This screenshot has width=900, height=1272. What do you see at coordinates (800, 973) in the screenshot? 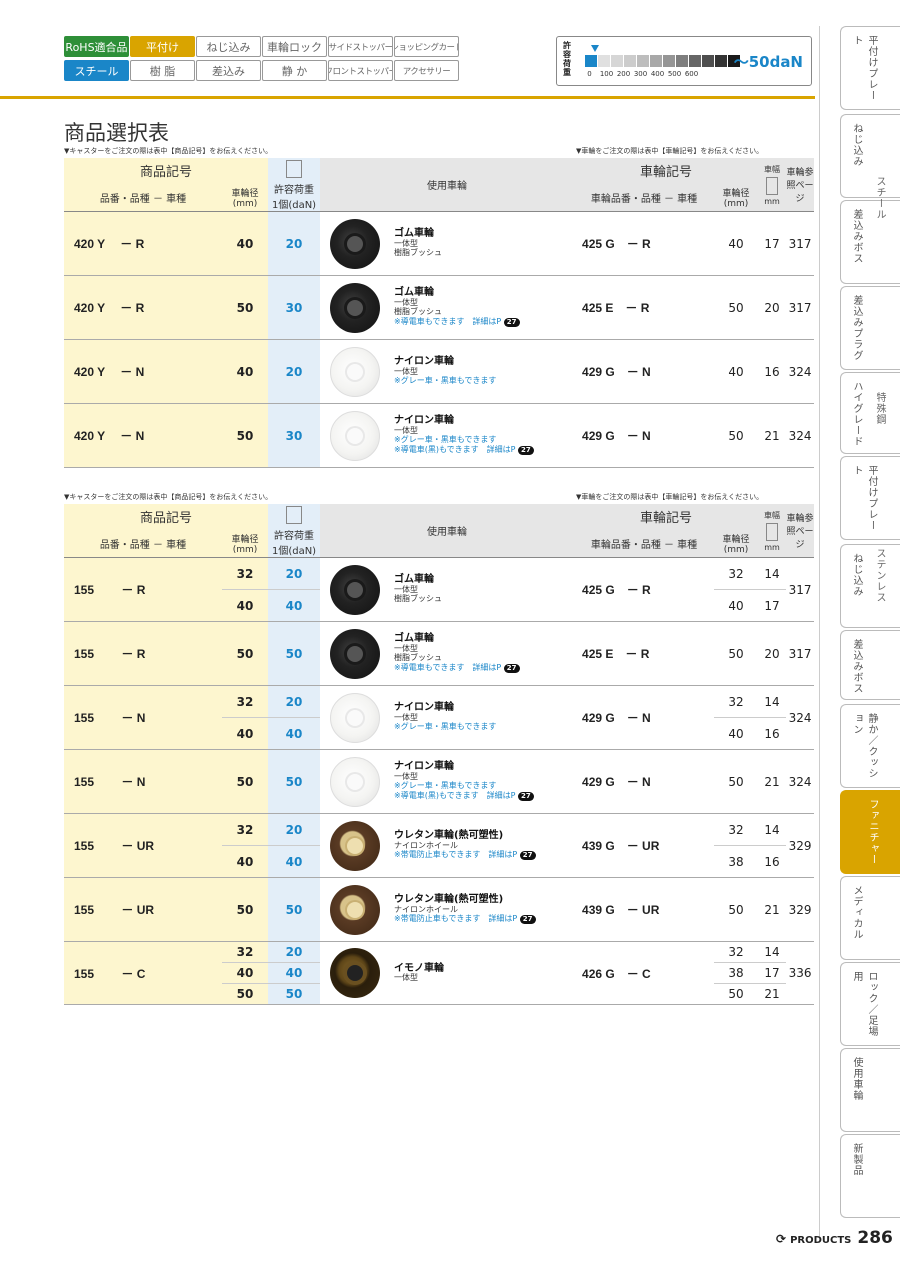
I see `ref-page: 336` at bounding box center [800, 973].